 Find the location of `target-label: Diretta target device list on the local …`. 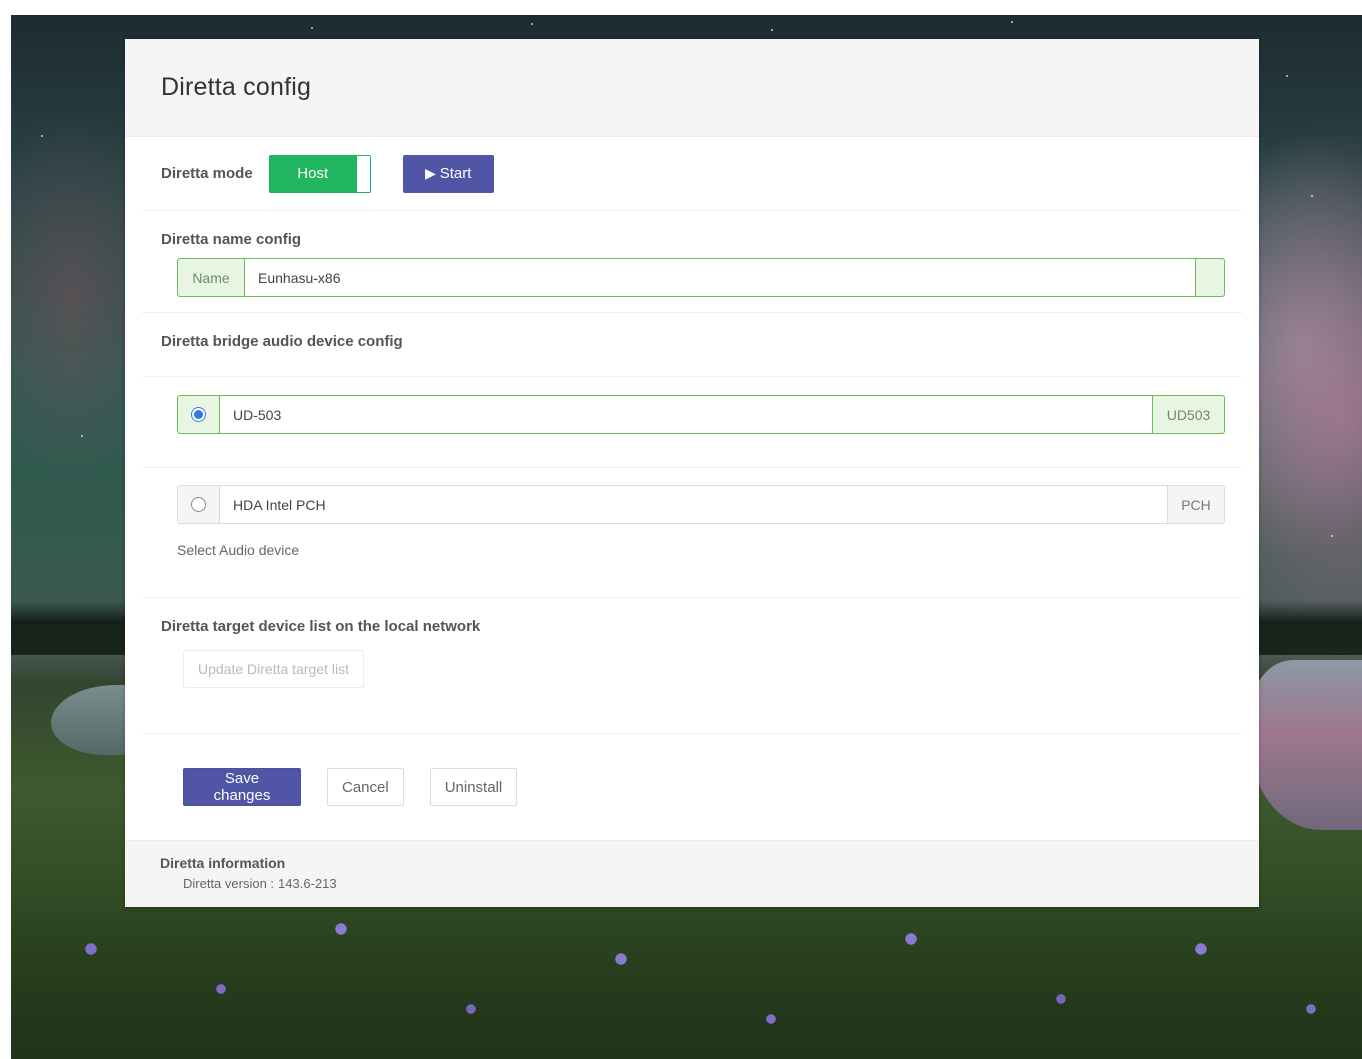

target-label: Diretta target device list on the local … is located at coordinates (321, 626).